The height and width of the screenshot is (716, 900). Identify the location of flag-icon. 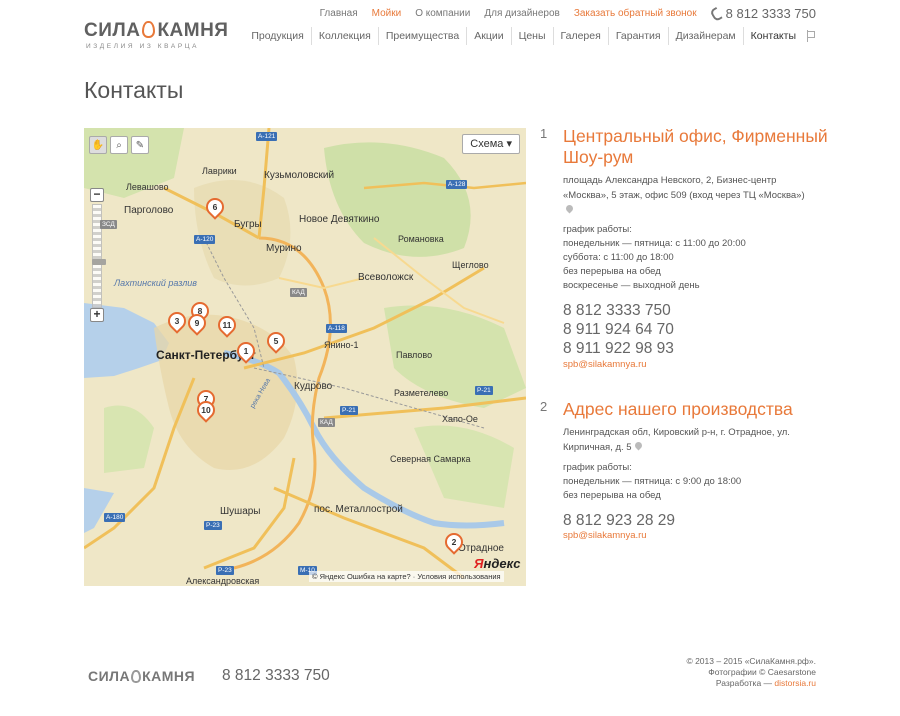
(811, 36).